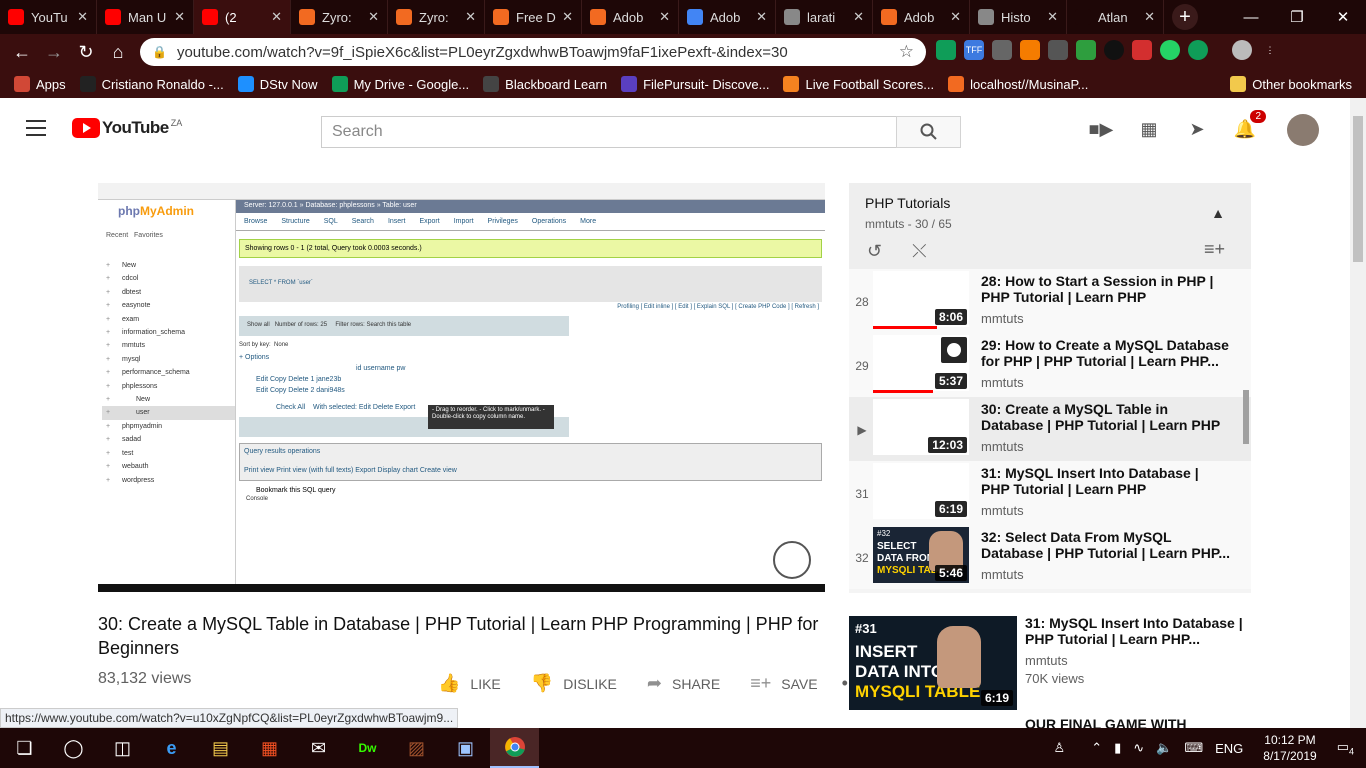  What do you see at coordinates (1197, 129) in the screenshot?
I see `messages-icon: ➤` at bounding box center [1197, 129].